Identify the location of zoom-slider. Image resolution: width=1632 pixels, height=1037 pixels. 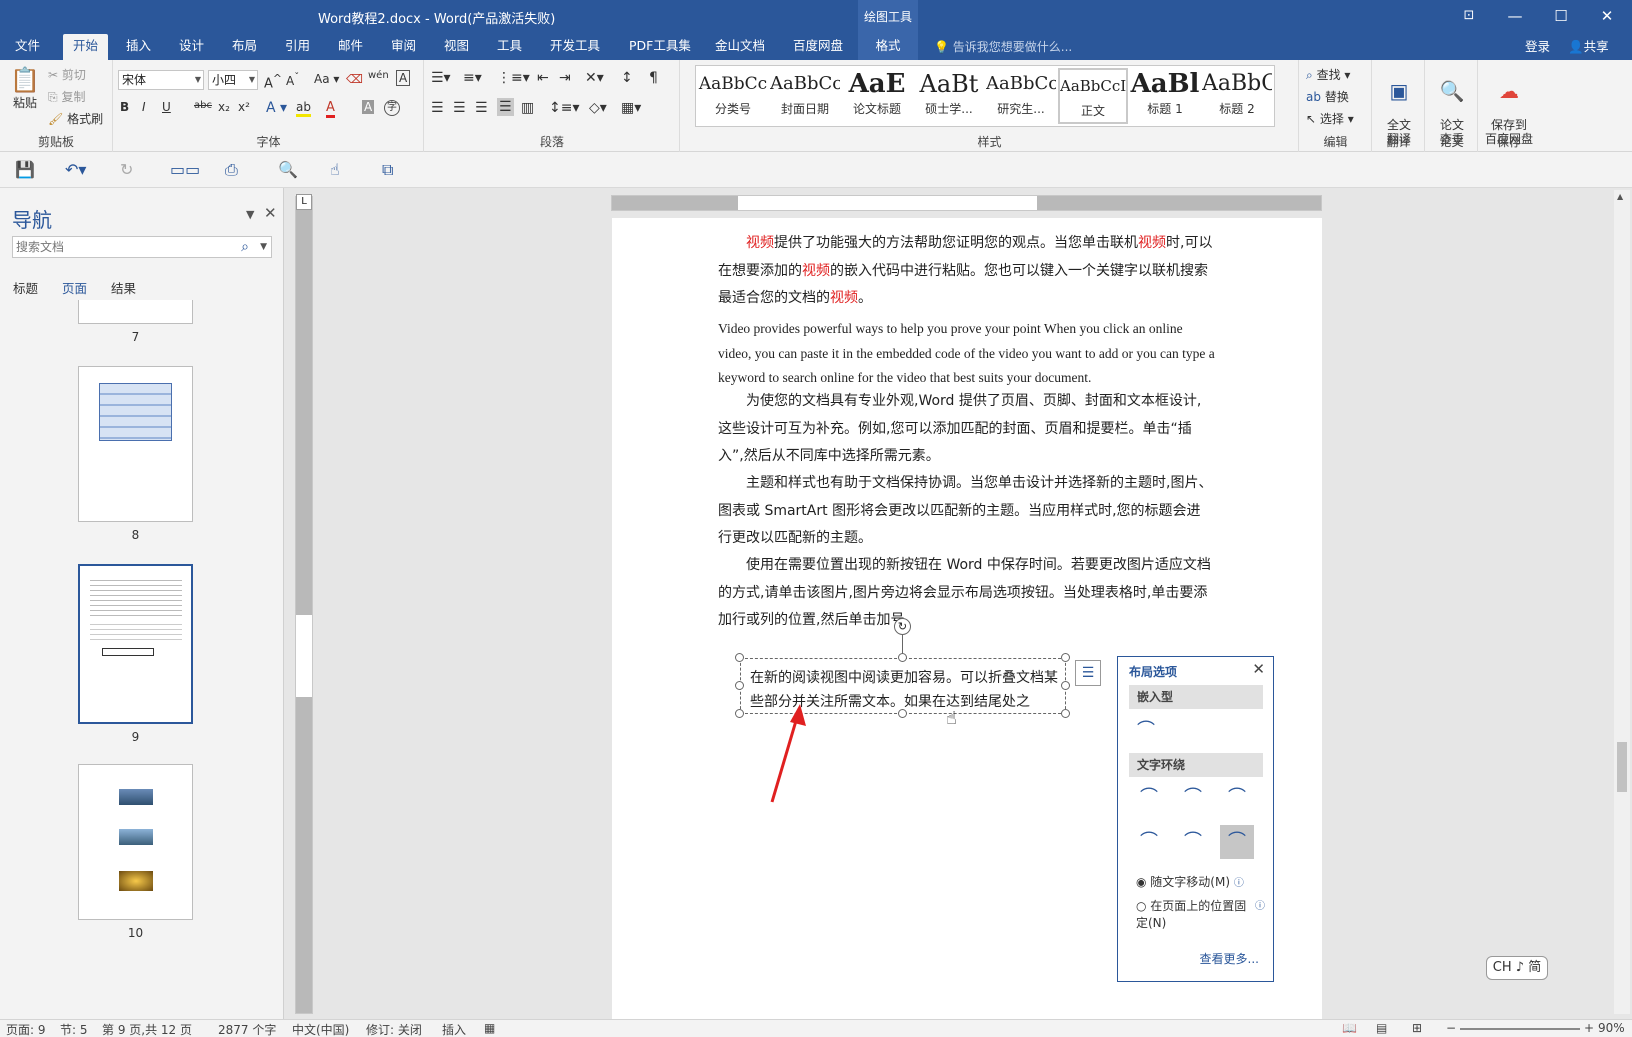
(1520, 1029).